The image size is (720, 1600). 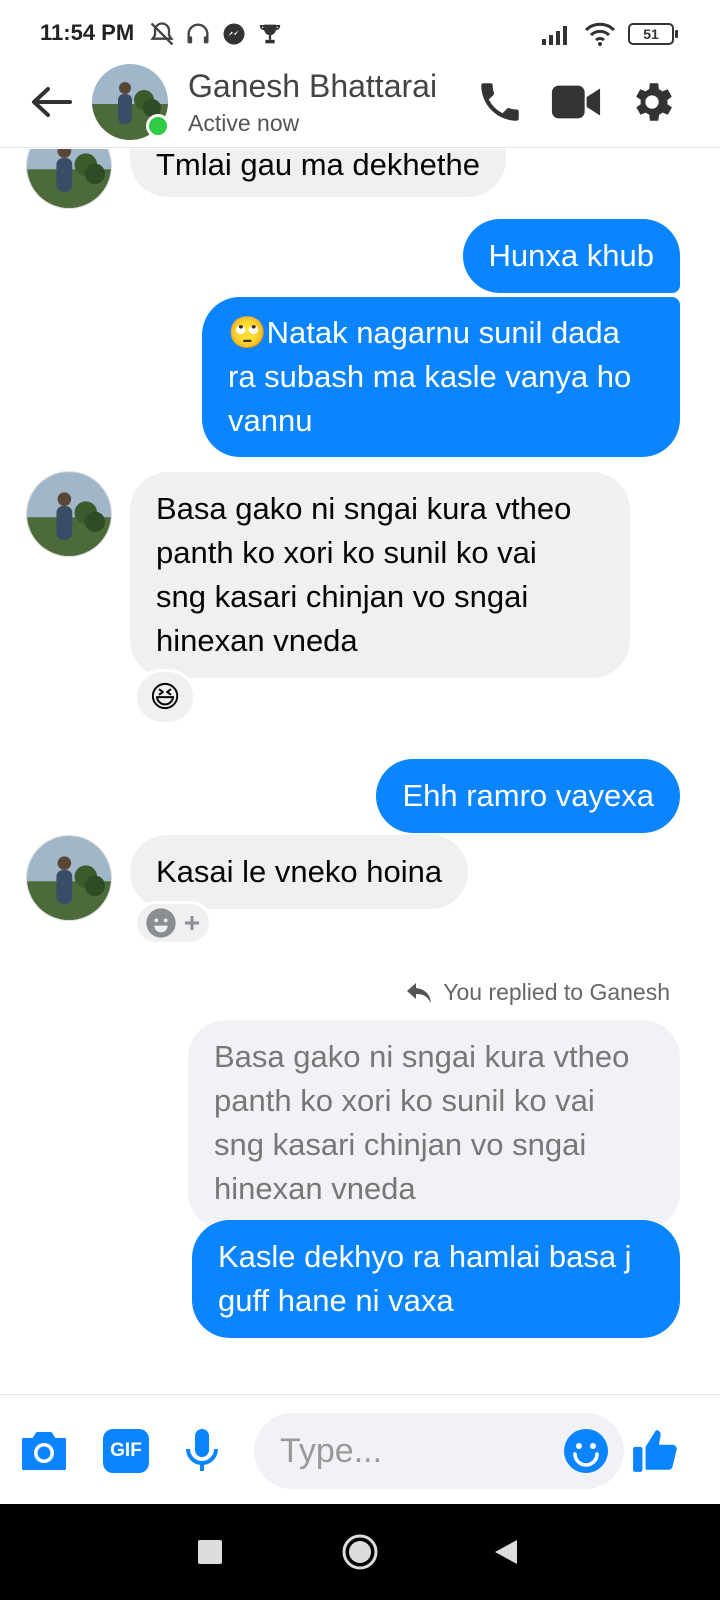 What do you see at coordinates (653, 34) in the screenshot?
I see `battery-indicator: 51` at bounding box center [653, 34].